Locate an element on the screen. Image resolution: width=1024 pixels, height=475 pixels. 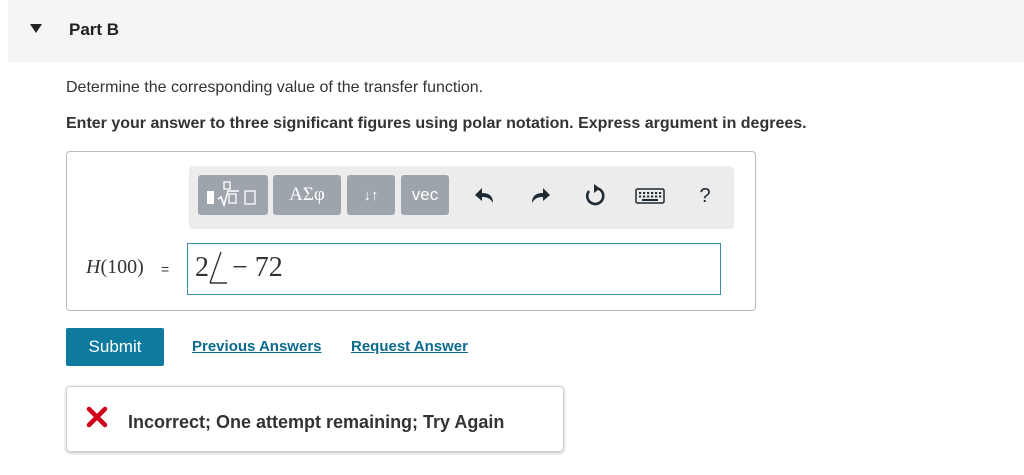
request-answer-link: Request Answer is located at coordinates (409, 346).